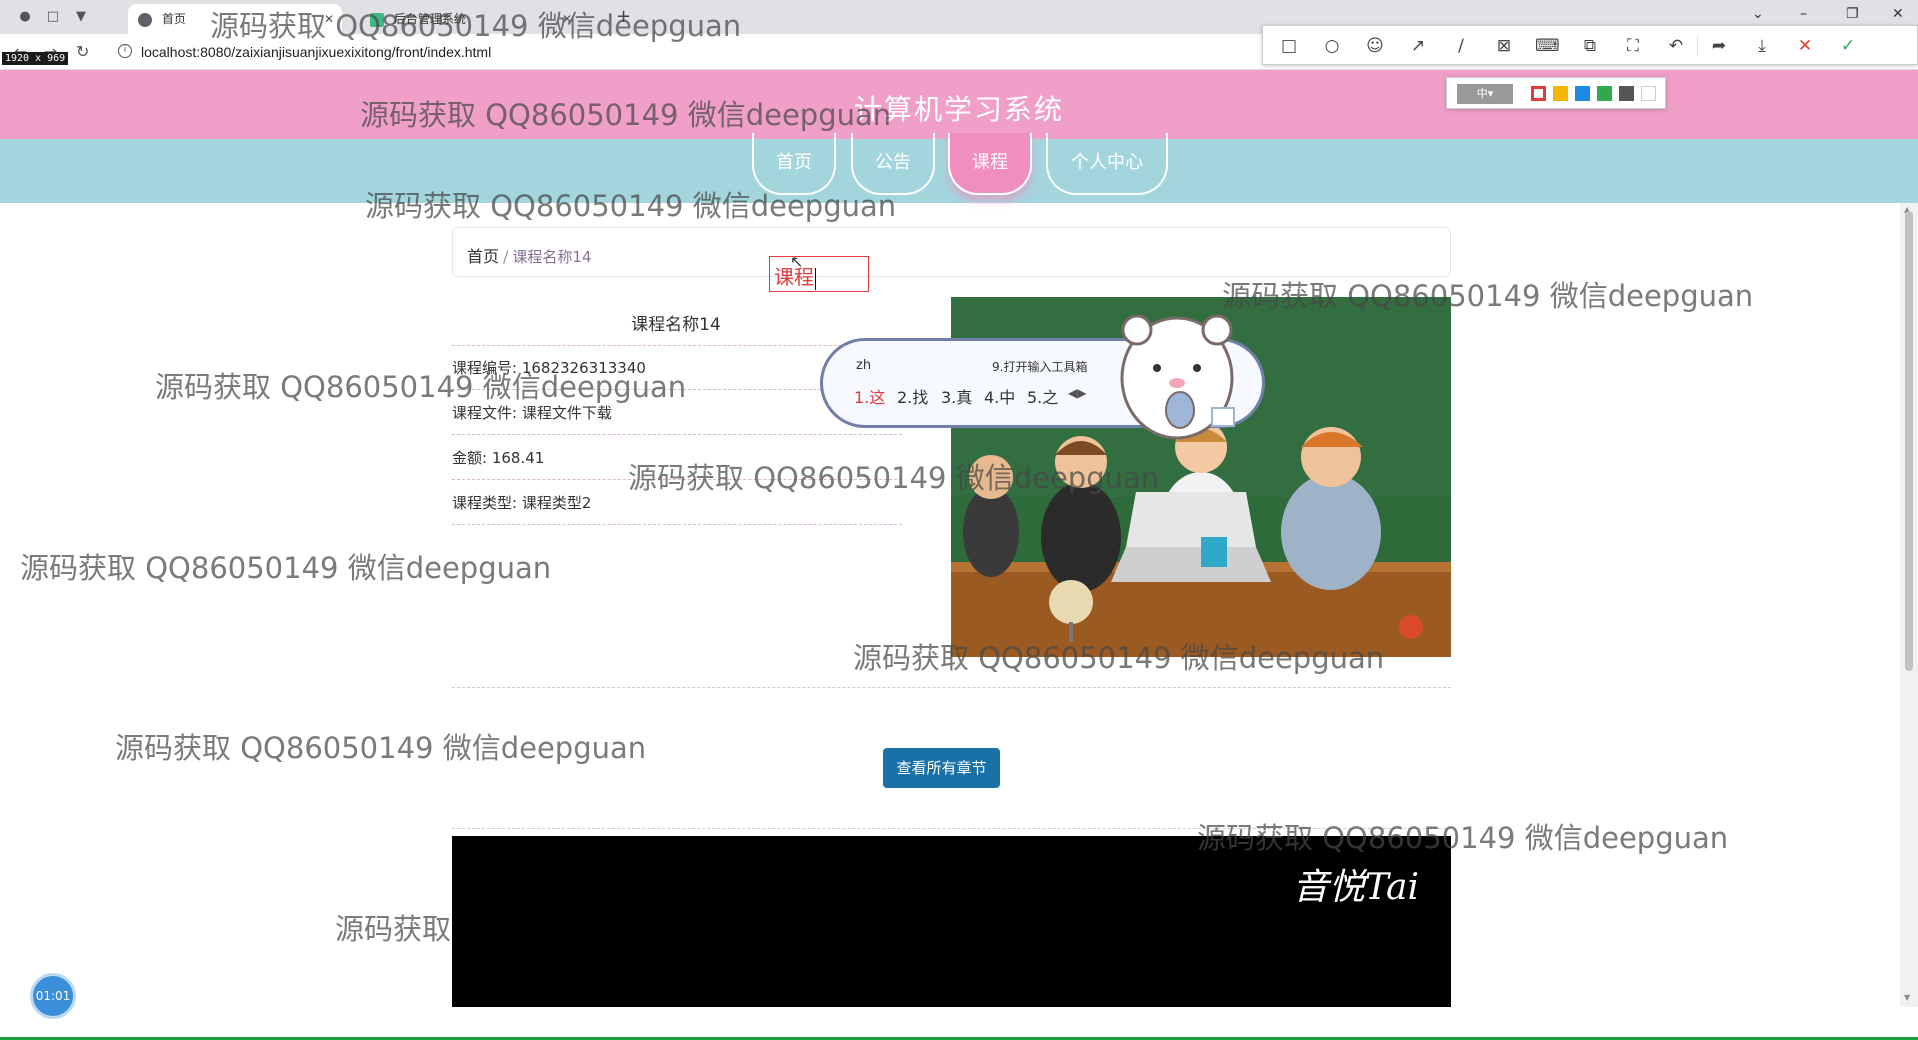 The height and width of the screenshot is (1040, 1918). Describe the element at coordinates (567, 413) in the screenshot. I see `file-download-link: 课程文件下载` at that location.